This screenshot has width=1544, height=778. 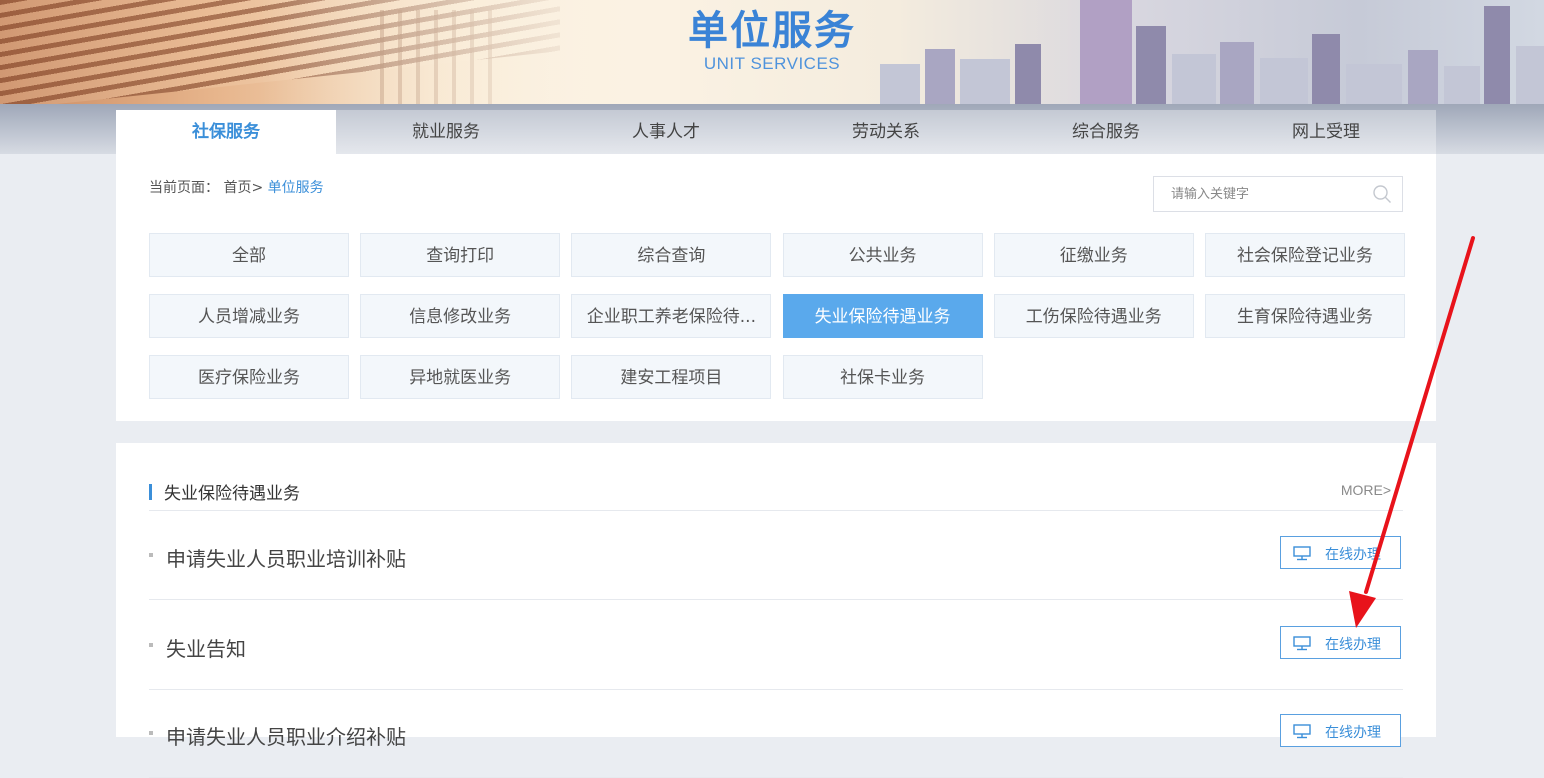 What do you see at coordinates (249, 255) in the screenshot?
I see `category-button: 全部` at bounding box center [249, 255].